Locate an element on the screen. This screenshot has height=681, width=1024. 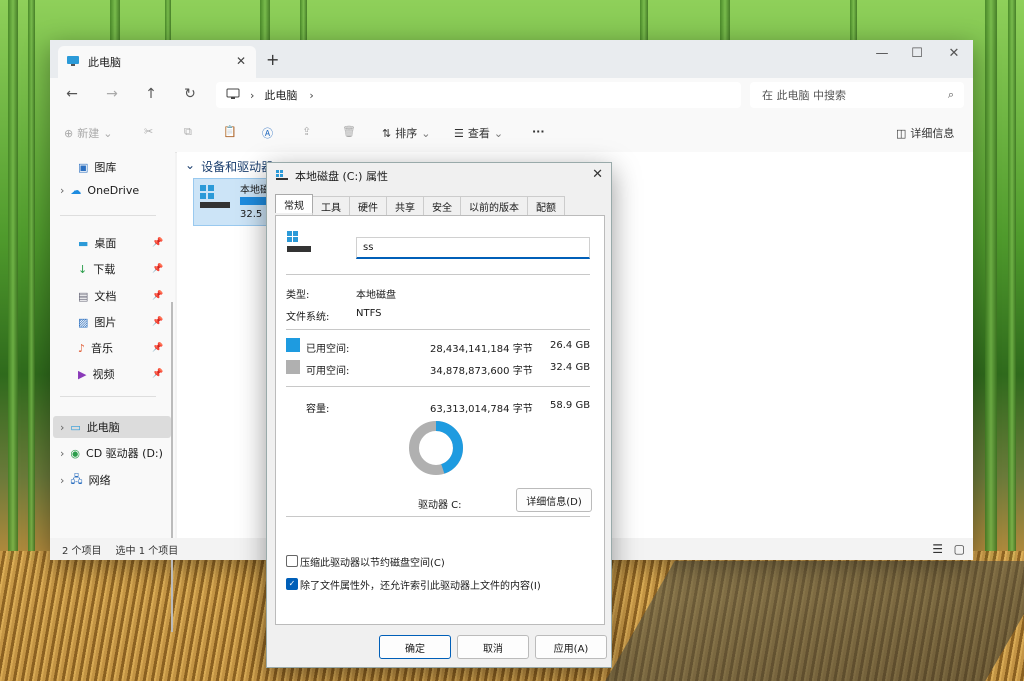
minimize-button: — is located at coordinates (882, 53).